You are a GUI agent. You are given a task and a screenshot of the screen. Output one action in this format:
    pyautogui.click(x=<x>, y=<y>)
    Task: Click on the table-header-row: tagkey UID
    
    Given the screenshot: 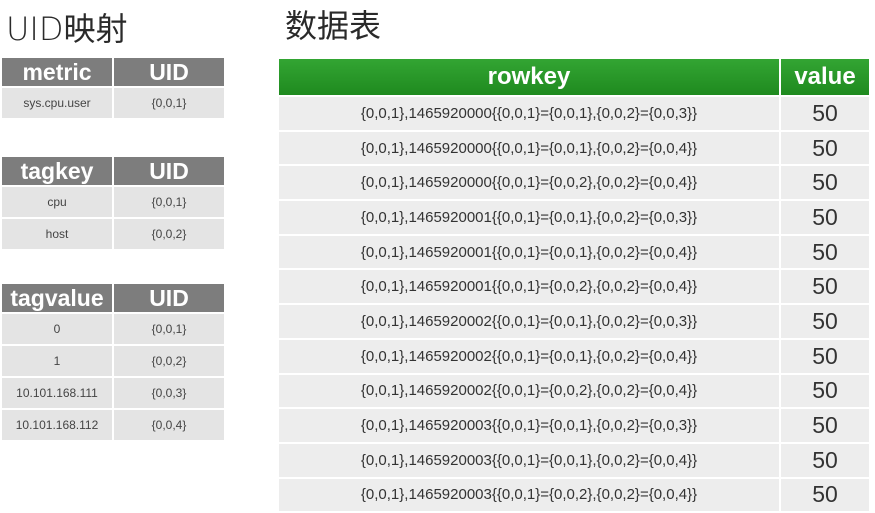 What is the action you would take?
    pyautogui.click(x=113, y=171)
    